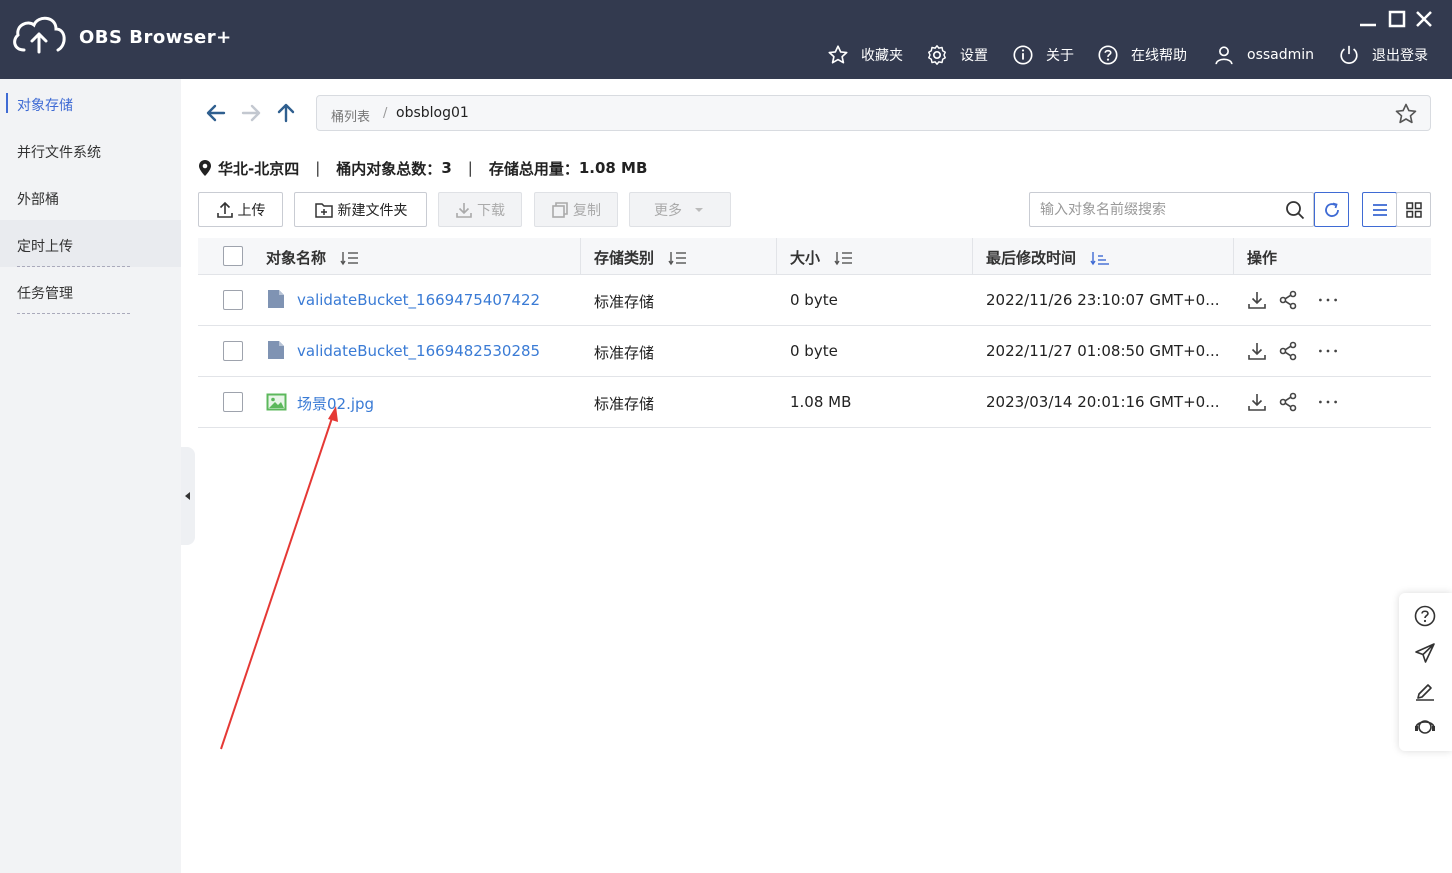 This screenshot has width=1452, height=873. I want to click on image-icon, so click(276, 402).